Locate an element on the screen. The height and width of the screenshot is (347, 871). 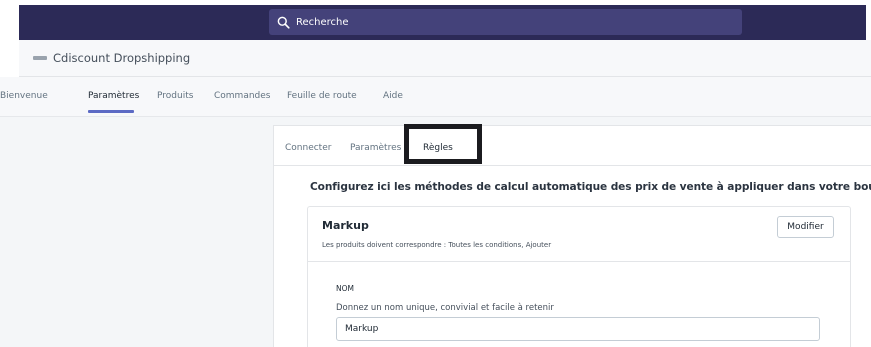
top-bar is located at coordinates (442, 22).